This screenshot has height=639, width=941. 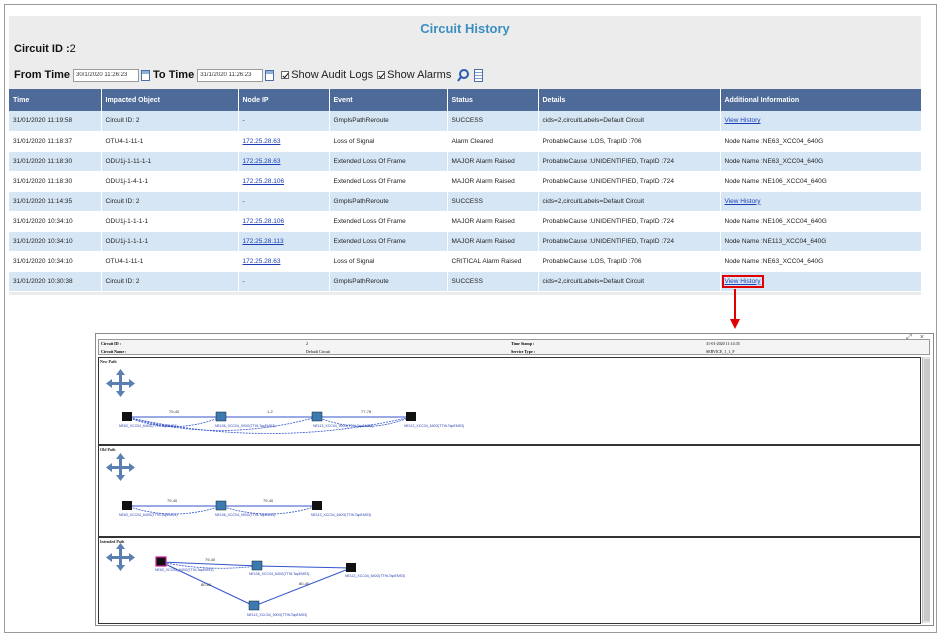 What do you see at coordinates (114, 351) in the screenshot?
I see `circuit-name-label: Circuit Name :` at bounding box center [114, 351].